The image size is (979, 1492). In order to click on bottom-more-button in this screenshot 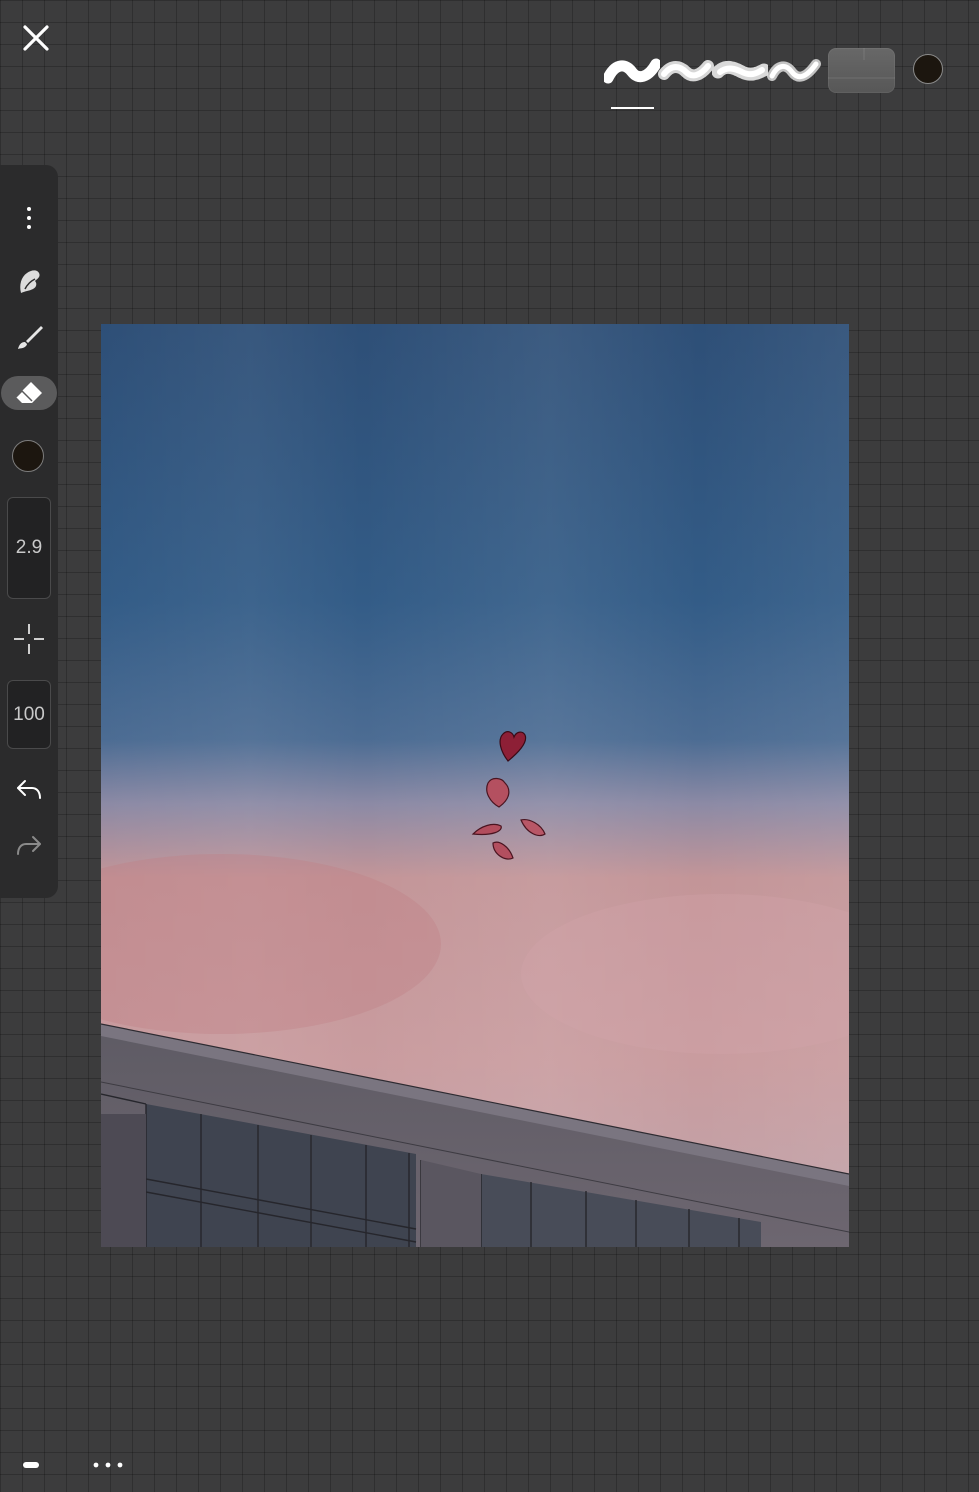, I will do `click(108, 1465)`.